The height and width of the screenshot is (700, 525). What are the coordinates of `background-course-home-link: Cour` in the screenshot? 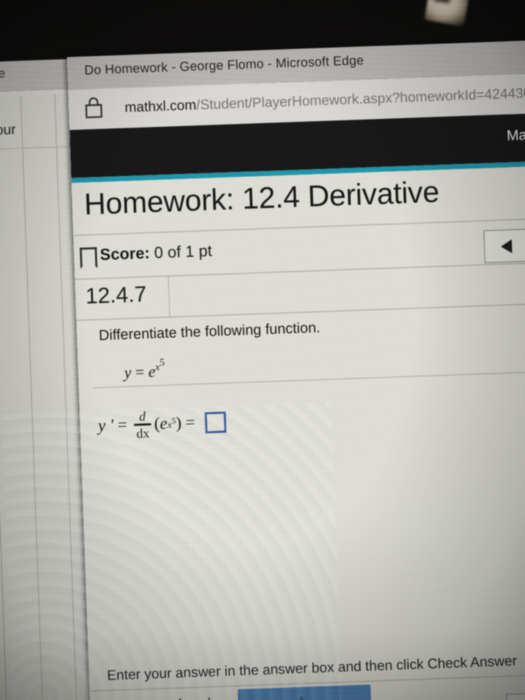 It's located at (8, 129).